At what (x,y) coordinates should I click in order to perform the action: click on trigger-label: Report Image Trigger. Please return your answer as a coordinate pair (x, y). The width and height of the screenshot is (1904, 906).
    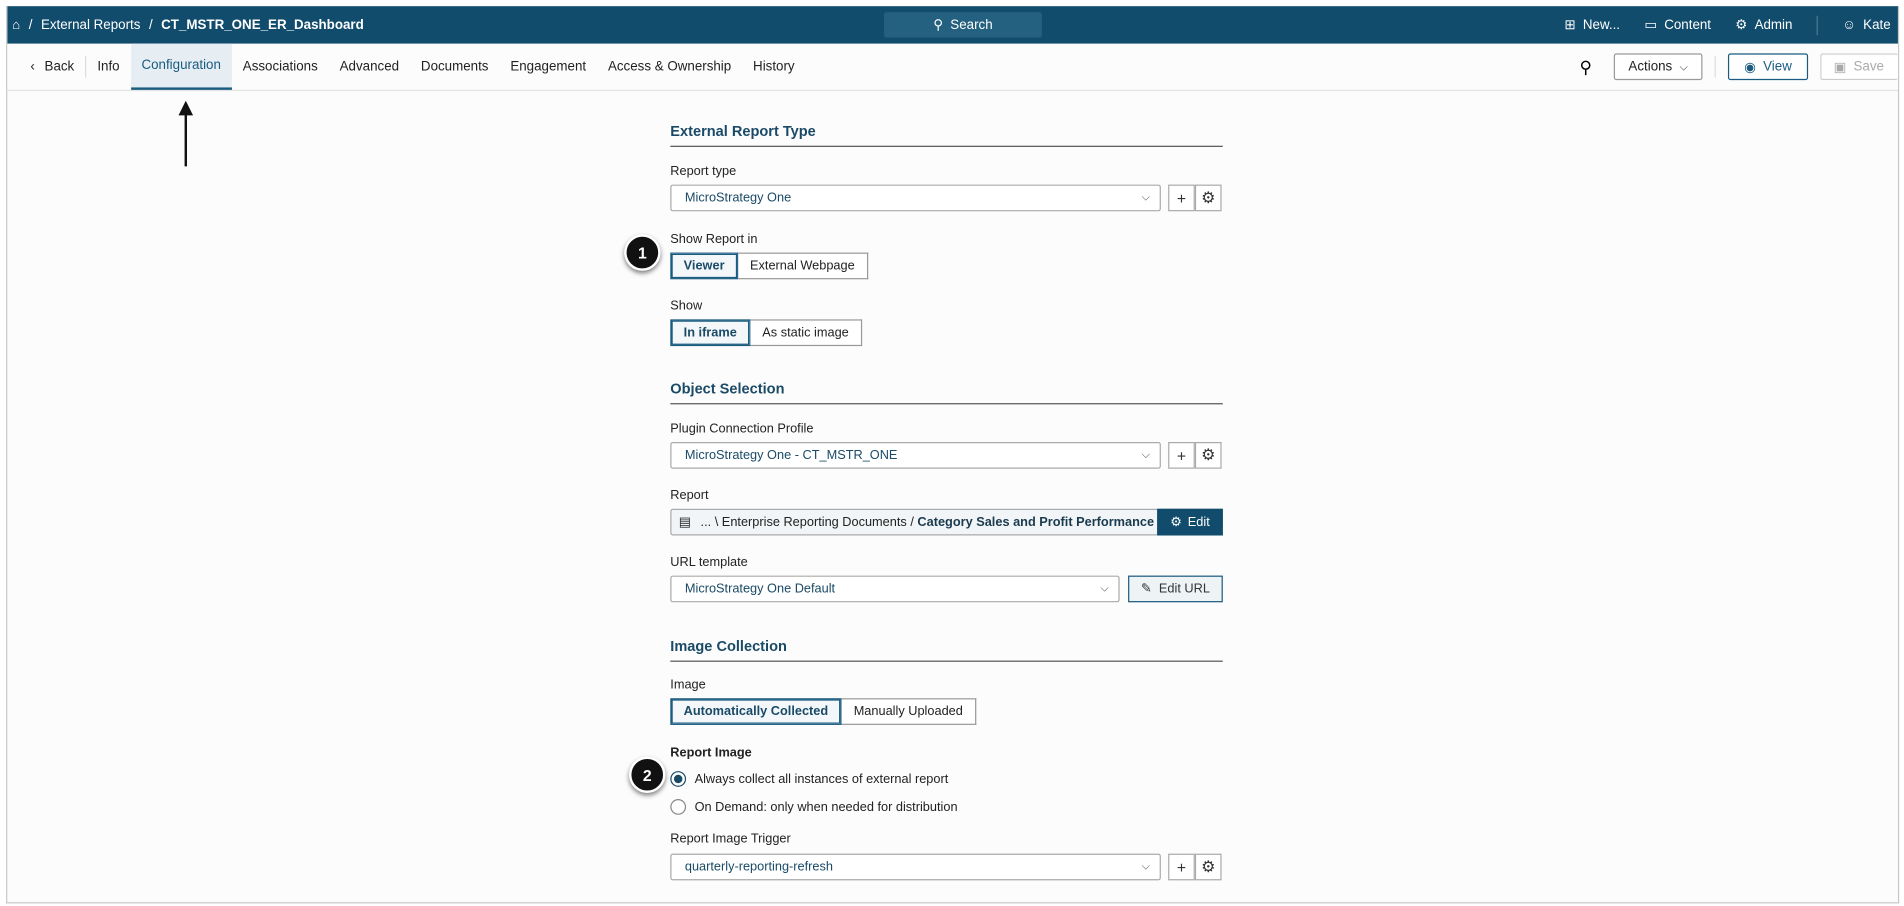
    Looking at the image, I should click on (730, 839).